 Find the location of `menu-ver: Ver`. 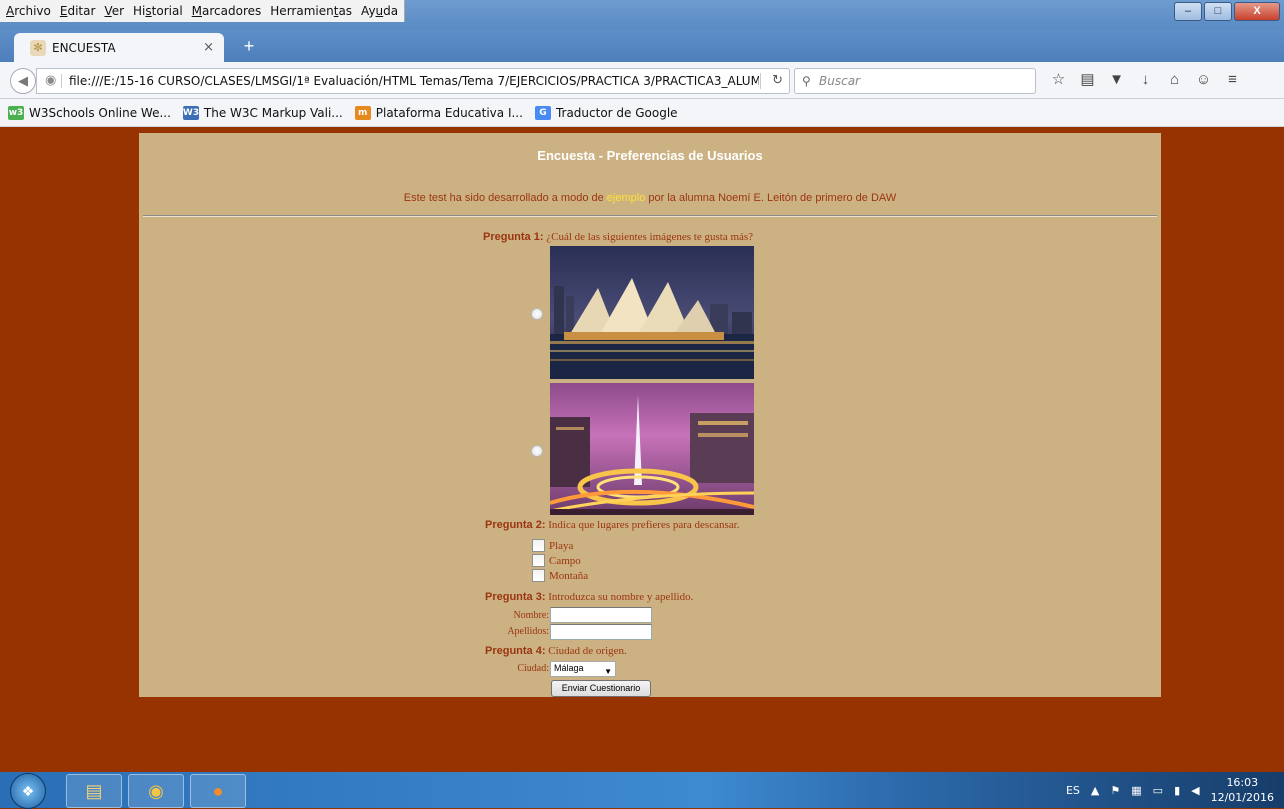

menu-ver: Ver is located at coordinates (114, 11).